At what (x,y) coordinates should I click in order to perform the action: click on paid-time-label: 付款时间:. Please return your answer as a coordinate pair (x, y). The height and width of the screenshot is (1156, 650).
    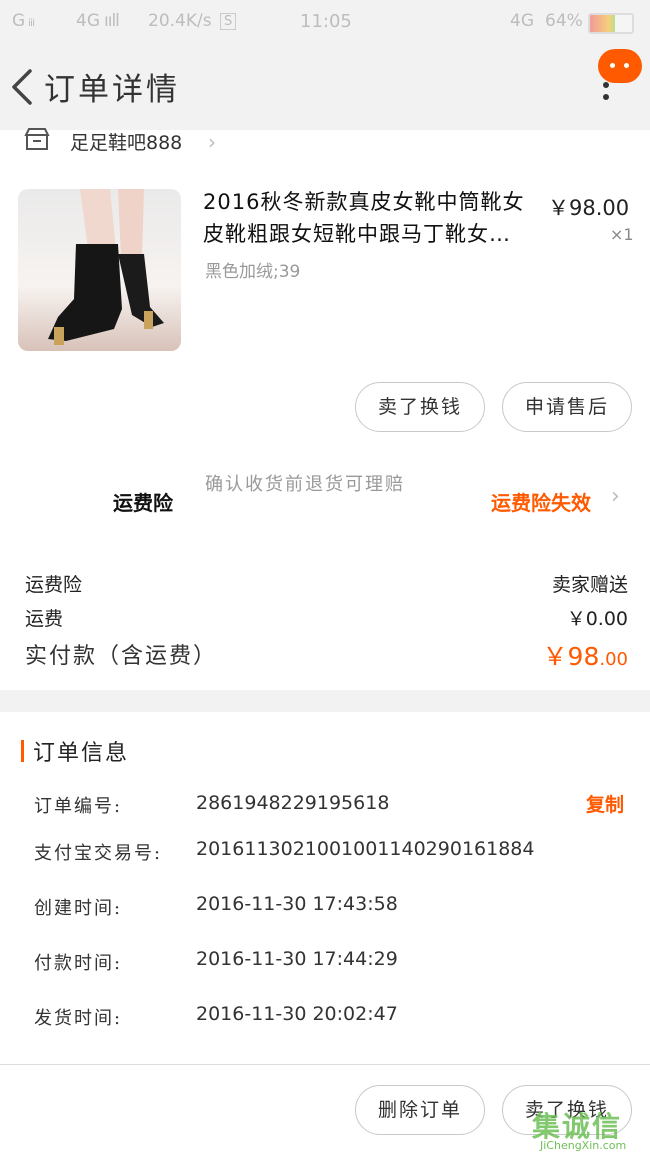
    Looking at the image, I should click on (78, 963).